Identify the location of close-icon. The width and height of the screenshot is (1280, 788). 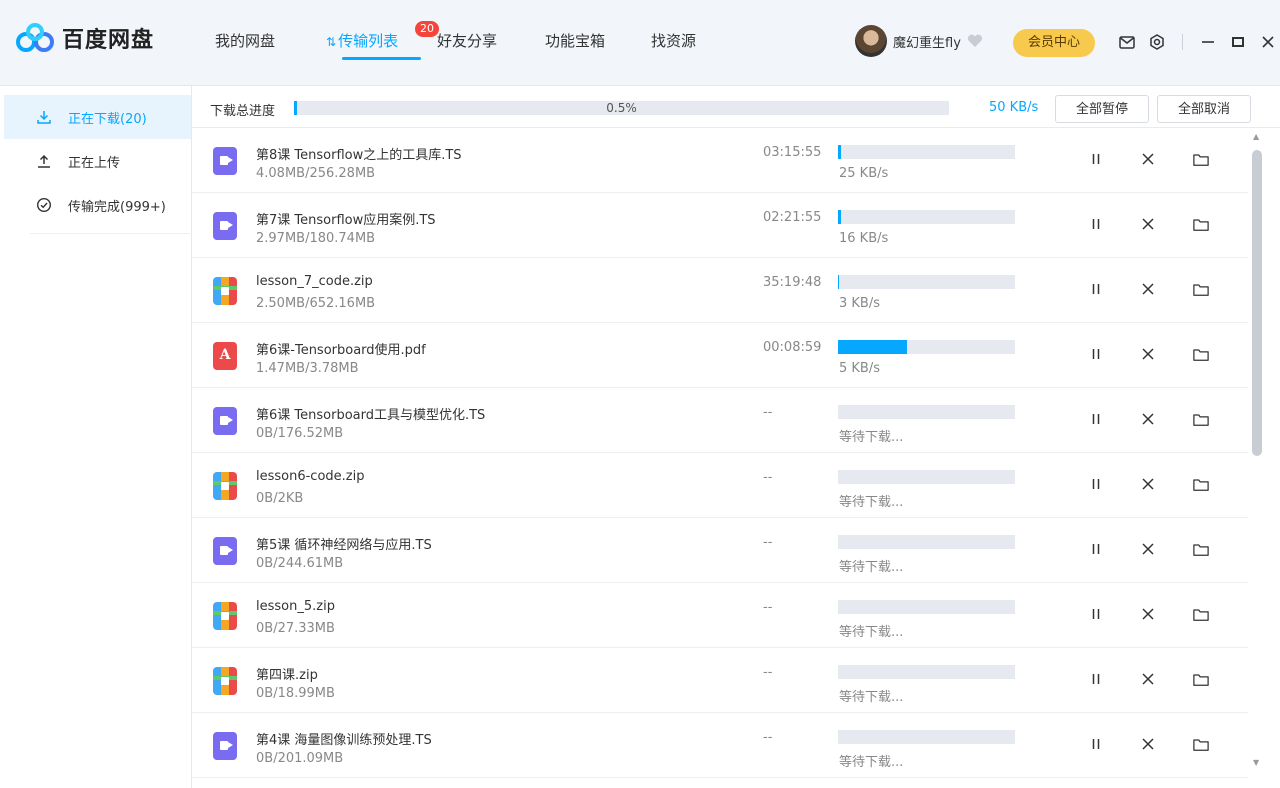
(1268, 42).